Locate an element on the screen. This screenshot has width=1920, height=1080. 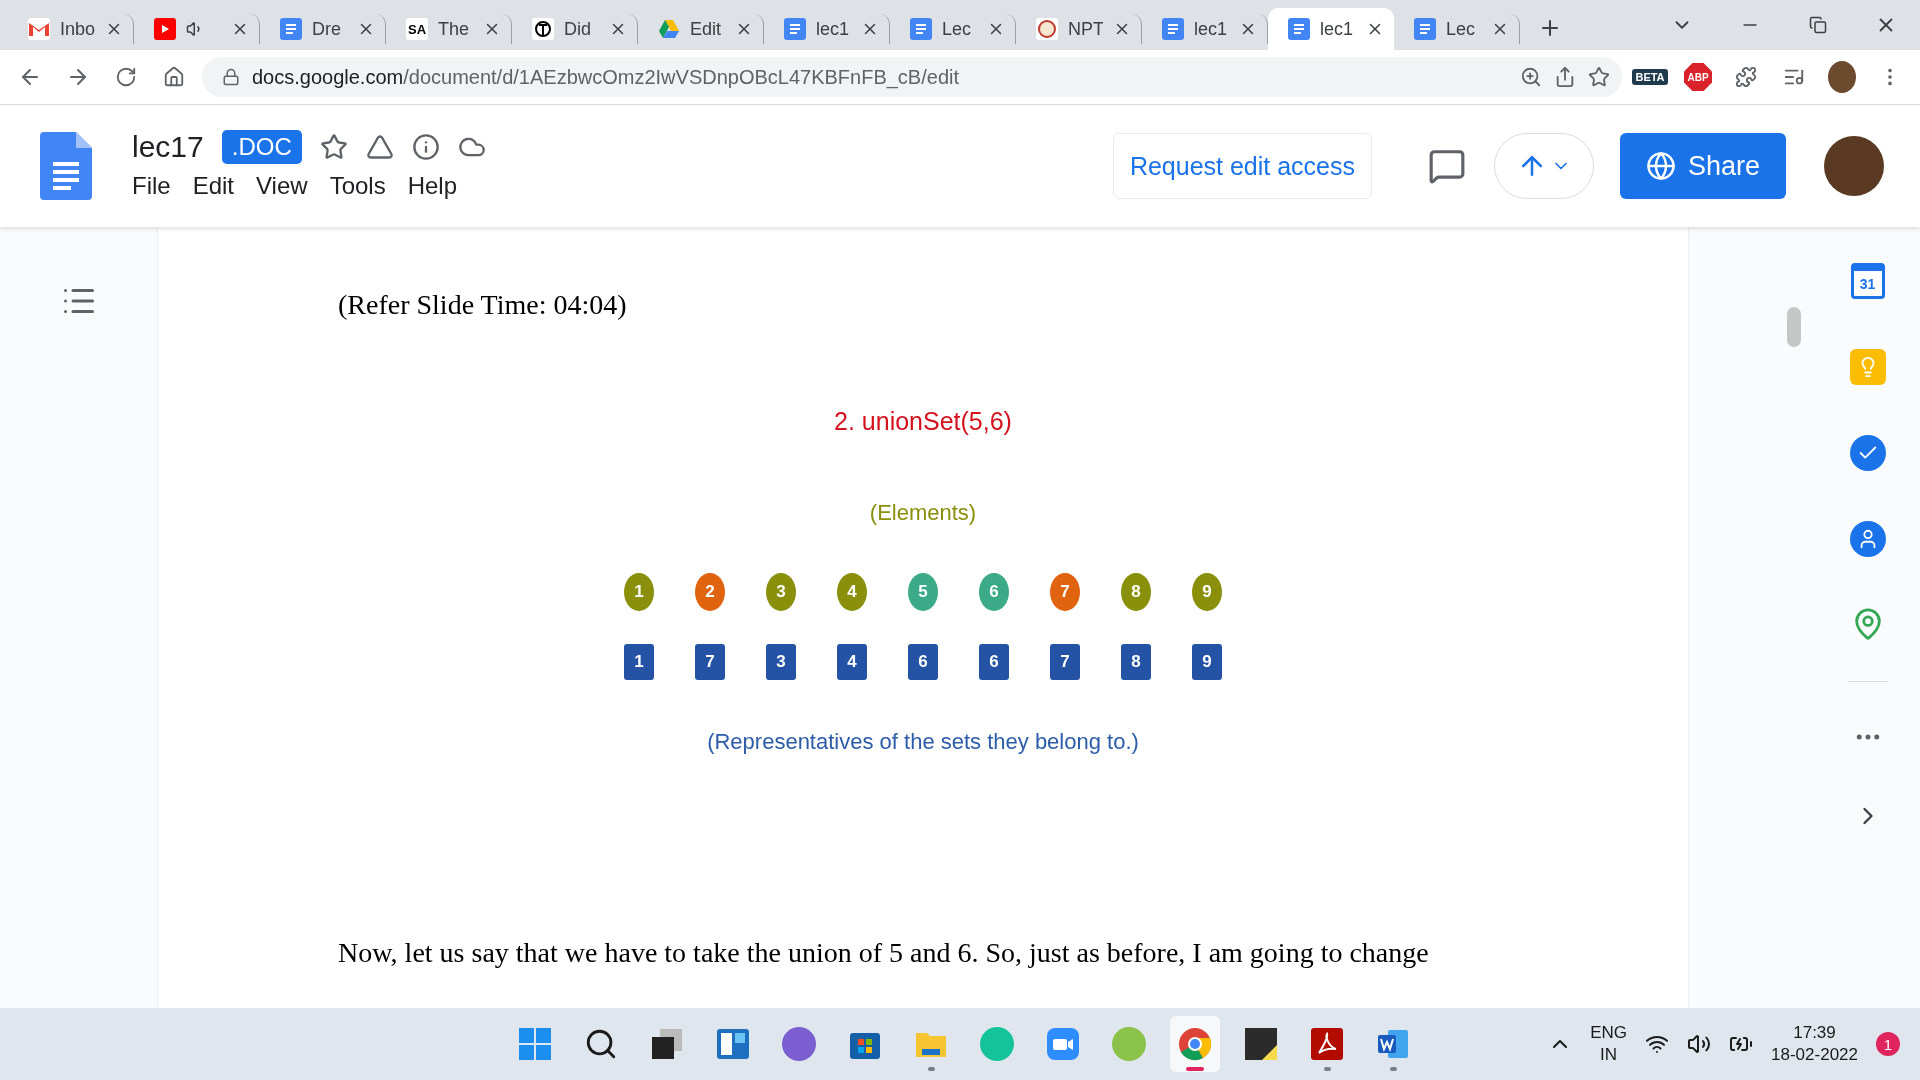
document-title: lec17 is located at coordinates (168, 147).